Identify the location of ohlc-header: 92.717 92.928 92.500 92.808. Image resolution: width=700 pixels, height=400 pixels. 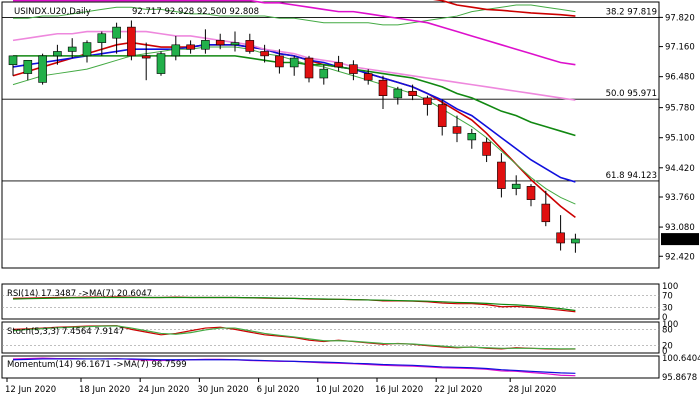
(195, 12).